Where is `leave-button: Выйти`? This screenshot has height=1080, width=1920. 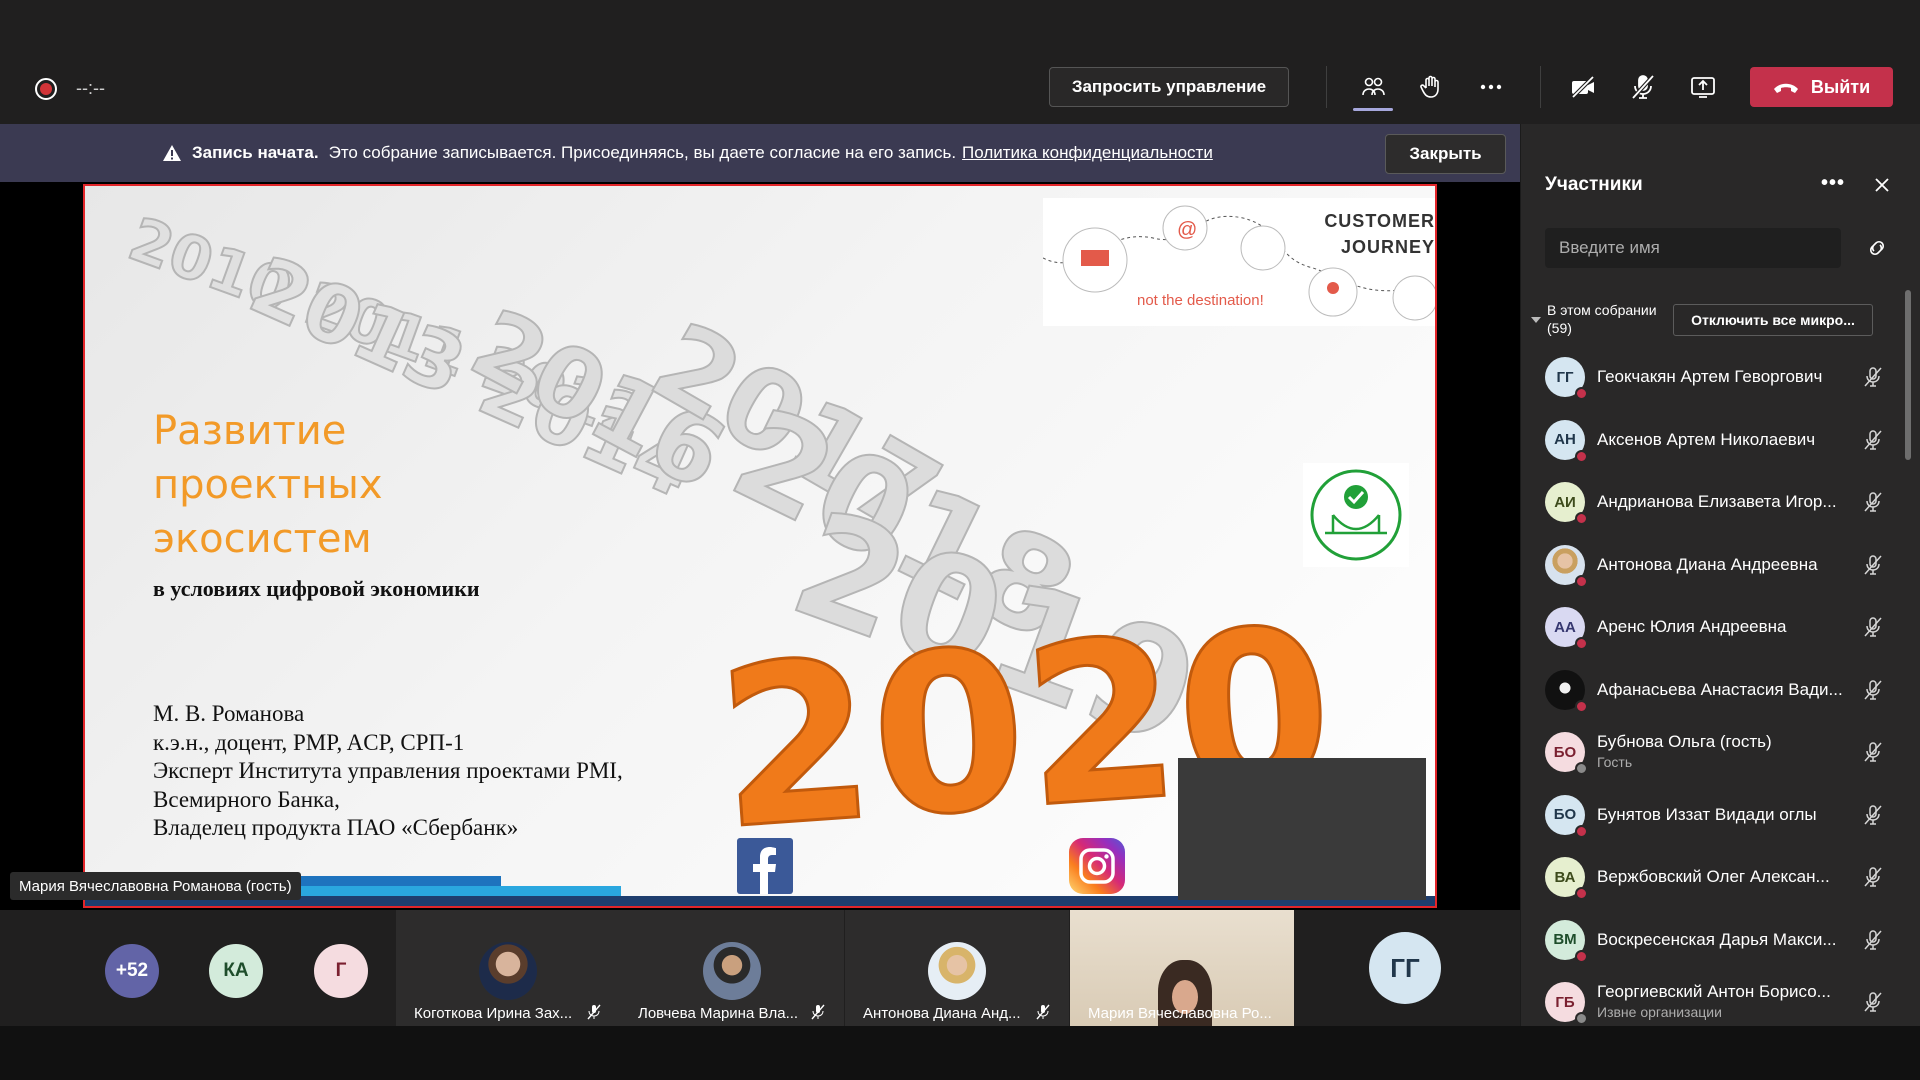
leave-button: Выйти is located at coordinates (1821, 87).